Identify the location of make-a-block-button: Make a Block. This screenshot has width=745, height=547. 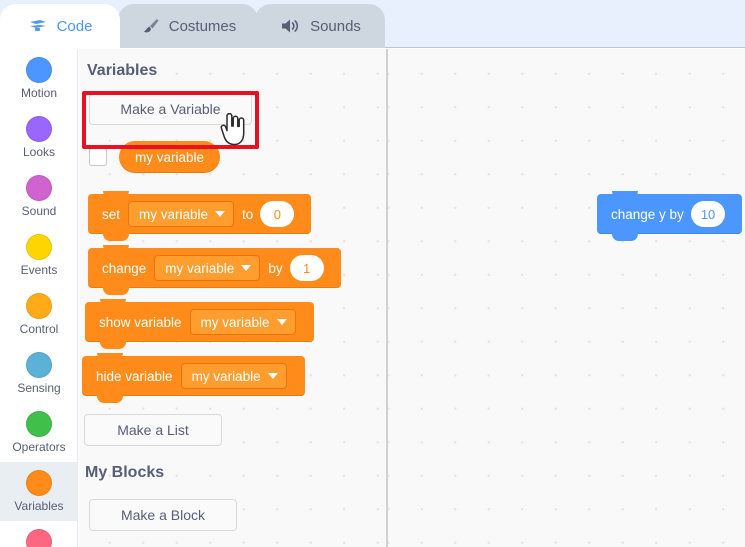
(163, 515).